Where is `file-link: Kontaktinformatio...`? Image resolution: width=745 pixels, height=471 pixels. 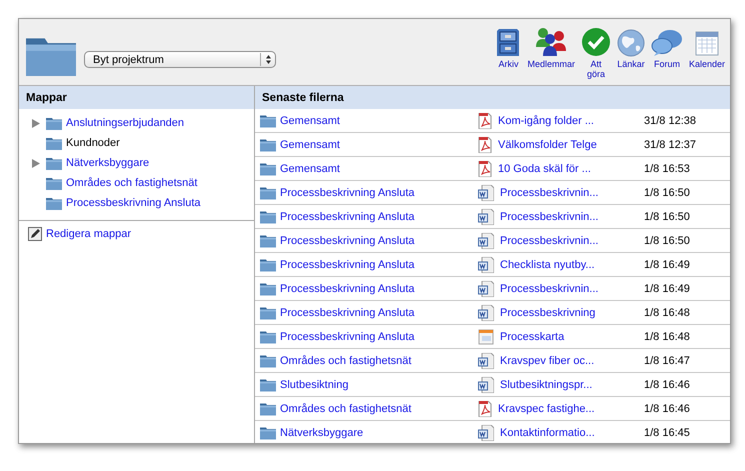 file-link: Kontaktinformatio... is located at coordinates (547, 432).